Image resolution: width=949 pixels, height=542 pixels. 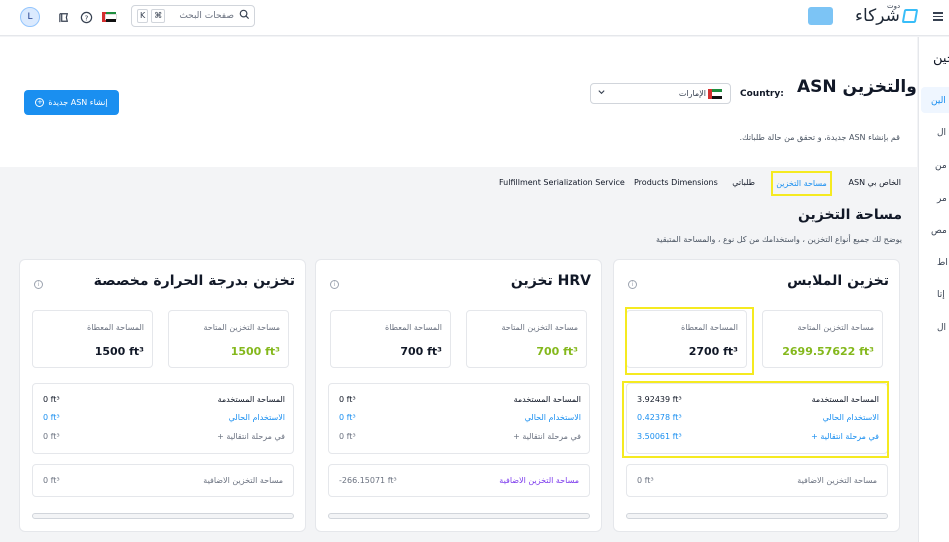 I want to click on reserved-value: 700 ft³, so click(x=421, y=351).